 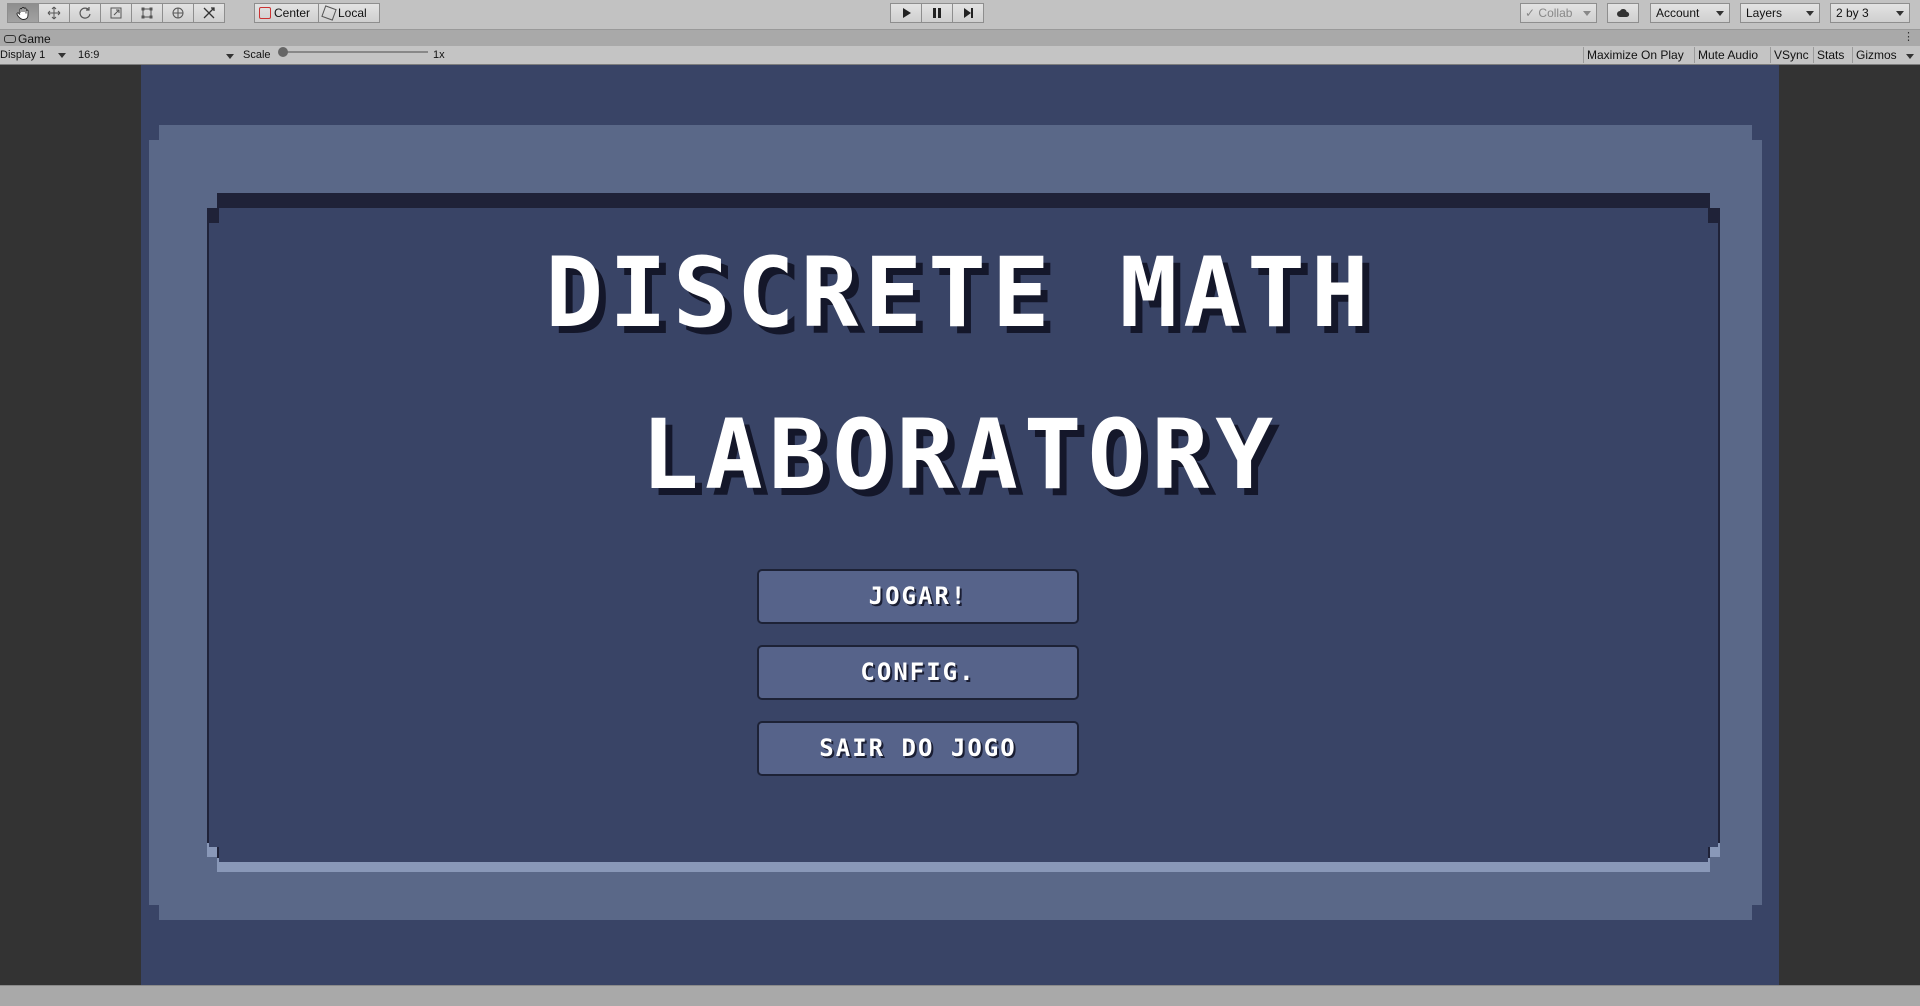 What do you see at coordinates (918, 672) in the screenshot?
I see `settings-button: CONFIG.` at bounding box center [918, 672].